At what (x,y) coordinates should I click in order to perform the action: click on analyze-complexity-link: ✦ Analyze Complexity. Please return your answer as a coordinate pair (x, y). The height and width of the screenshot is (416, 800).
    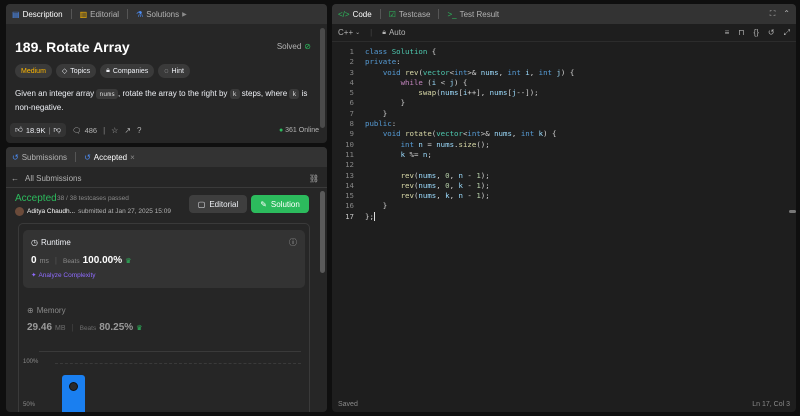
    Looking at the image, I should click on (63, 275).